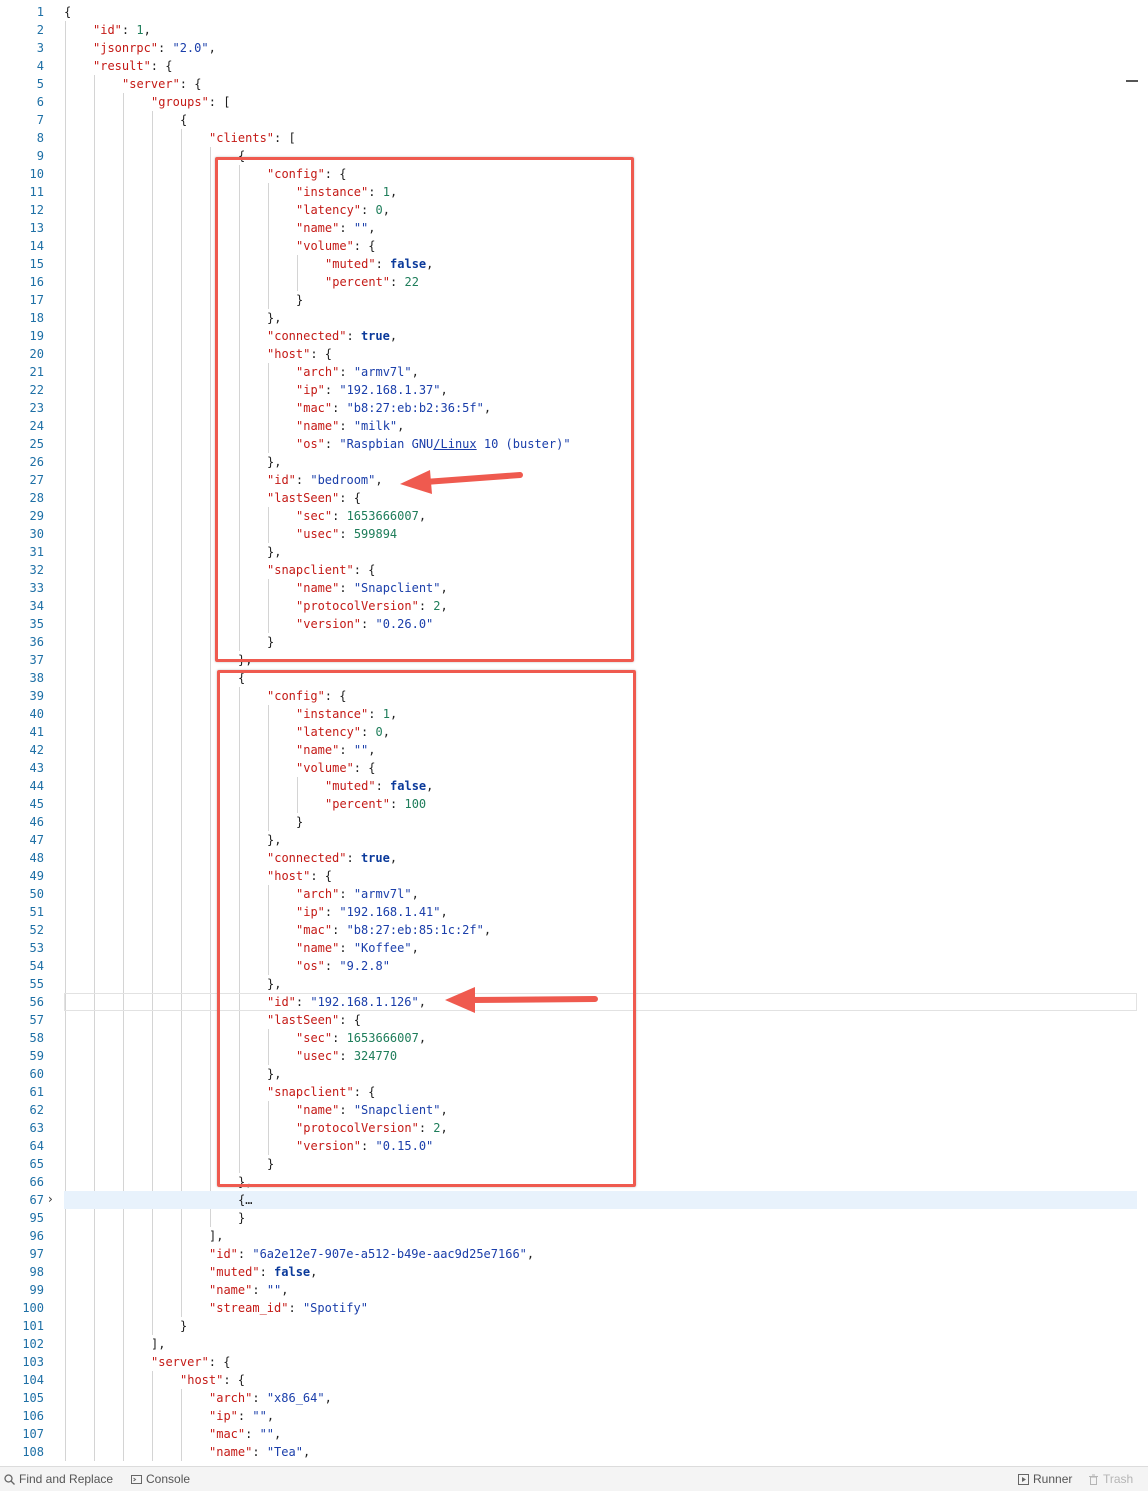 This screenshot has width=1148, height=1491. I want to click on line-number: 11, so click(36, 192).